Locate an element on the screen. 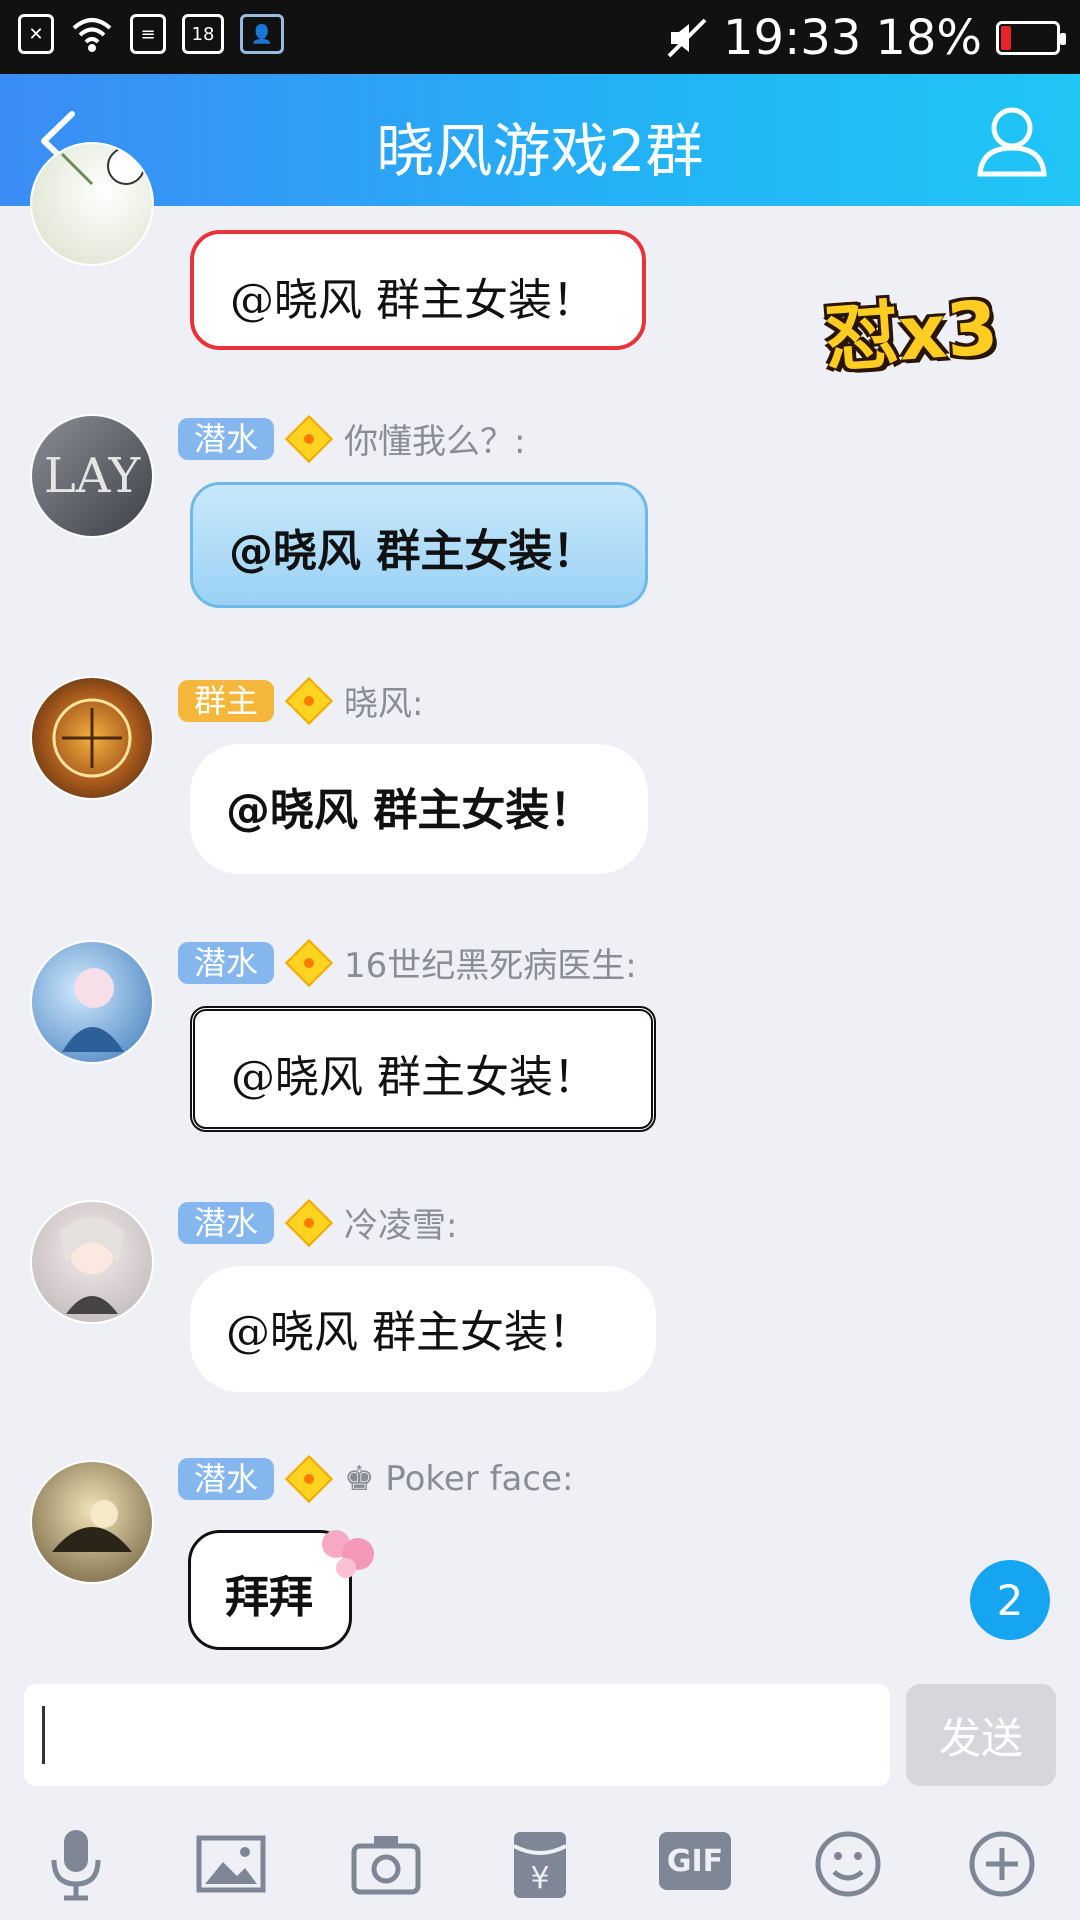 This screenshot has height=1920, width=1080. chat-header: 晓风游戏2群 is located at coordinates (540, 140).